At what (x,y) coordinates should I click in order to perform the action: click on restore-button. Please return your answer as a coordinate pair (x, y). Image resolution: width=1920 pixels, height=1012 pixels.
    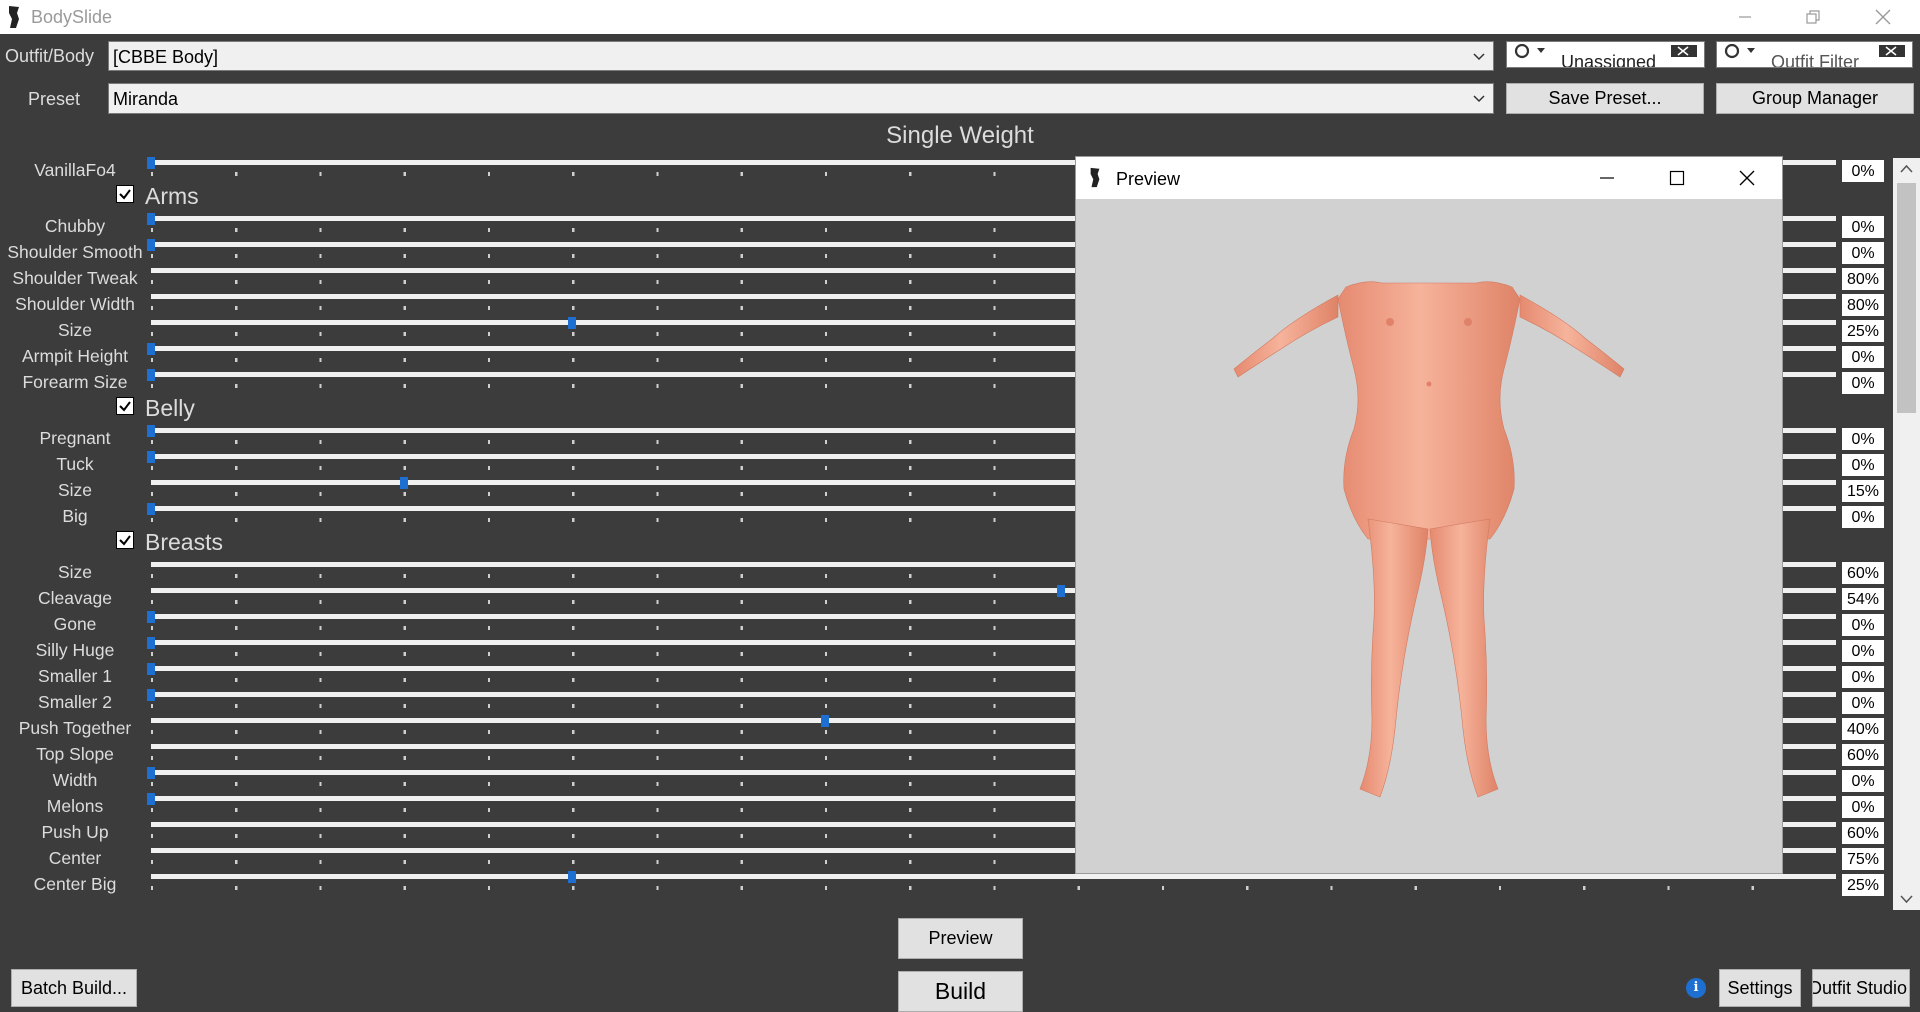
    Looking at the image, I should click on (1813, 17).